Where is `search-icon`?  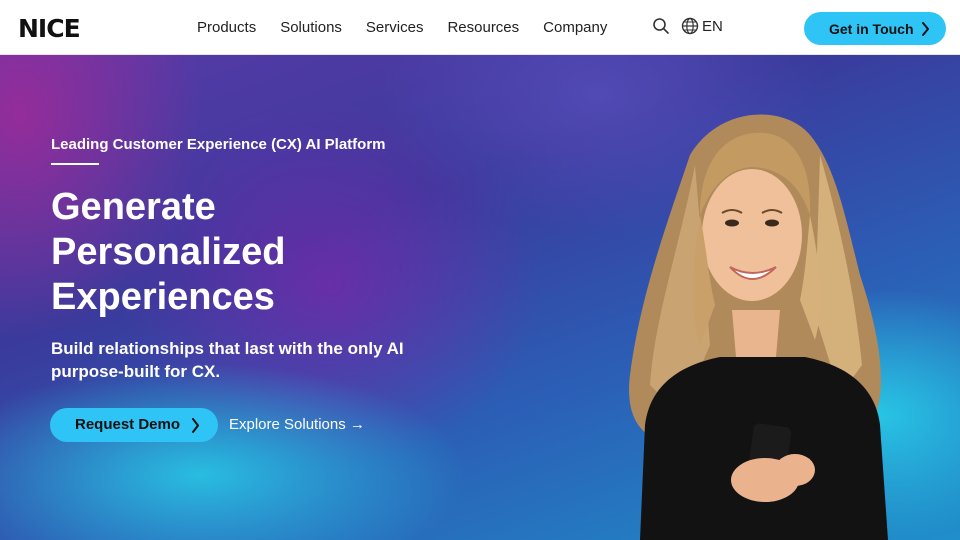 search-icon is located at coordinates (662, 27).